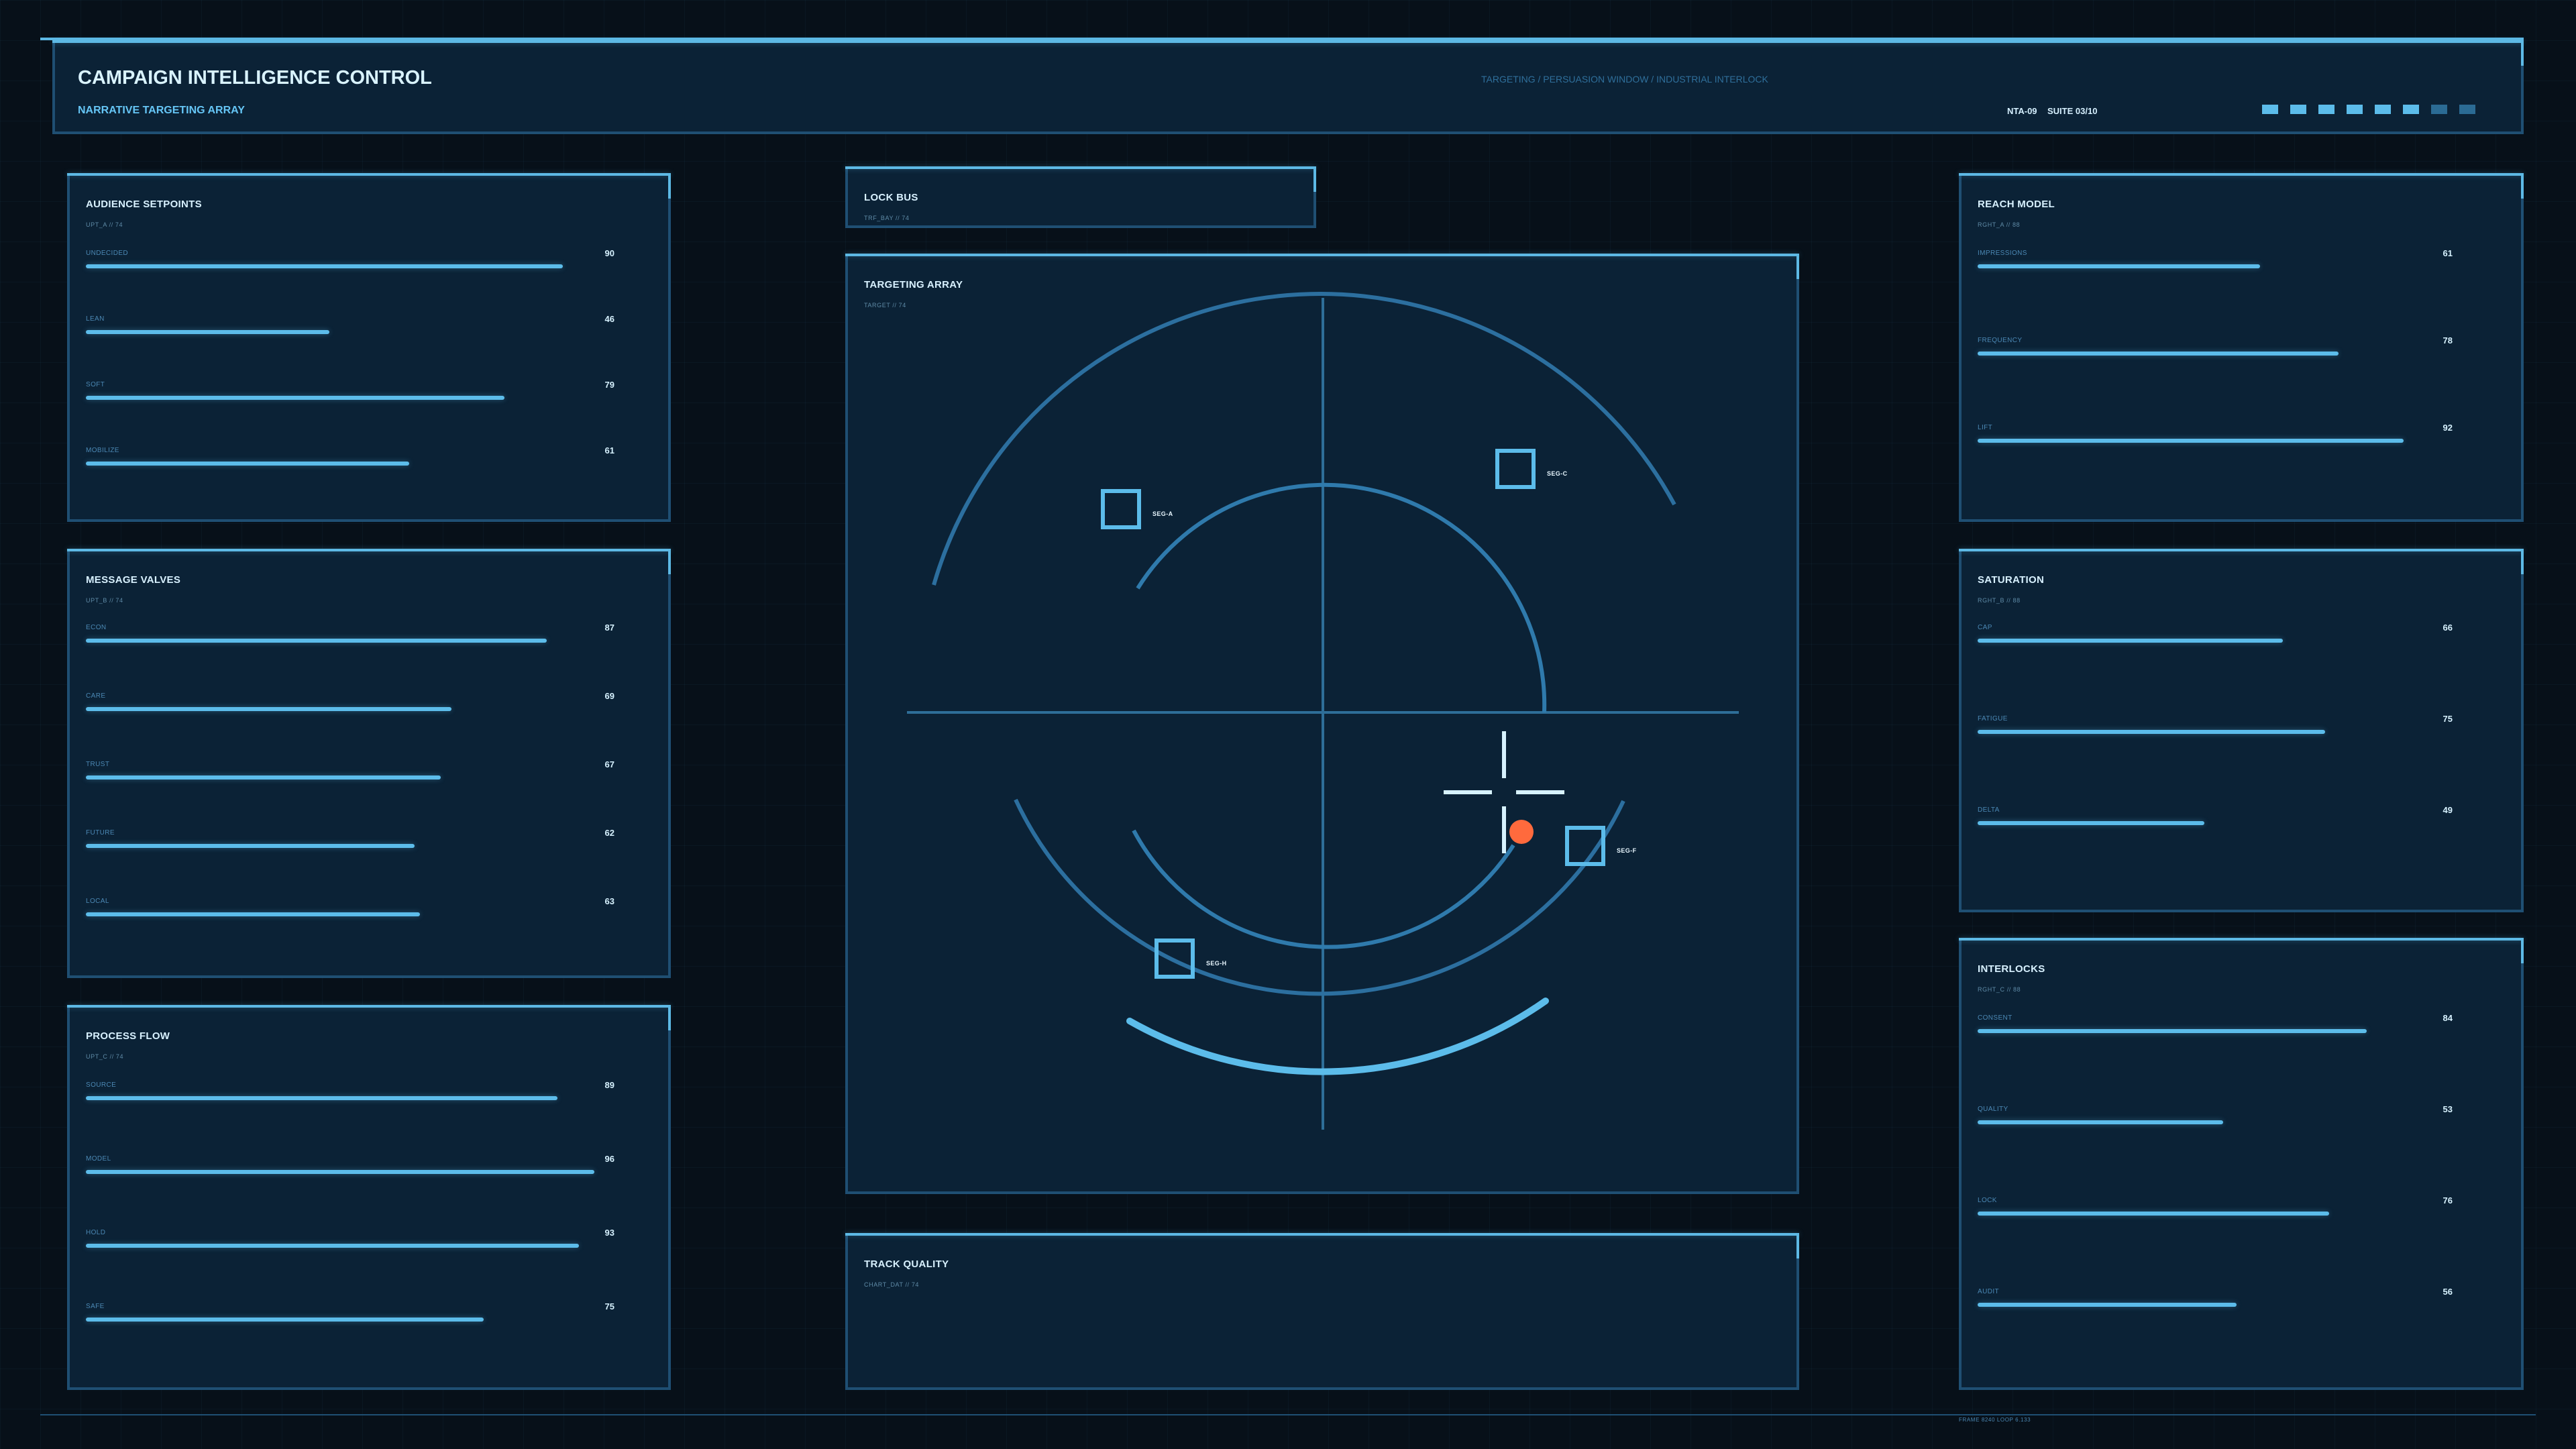  What do you see at coordinates (98, 1159) in the screenshot?
I see `metric-label: MODEL` at bounding box center [98, 1159].